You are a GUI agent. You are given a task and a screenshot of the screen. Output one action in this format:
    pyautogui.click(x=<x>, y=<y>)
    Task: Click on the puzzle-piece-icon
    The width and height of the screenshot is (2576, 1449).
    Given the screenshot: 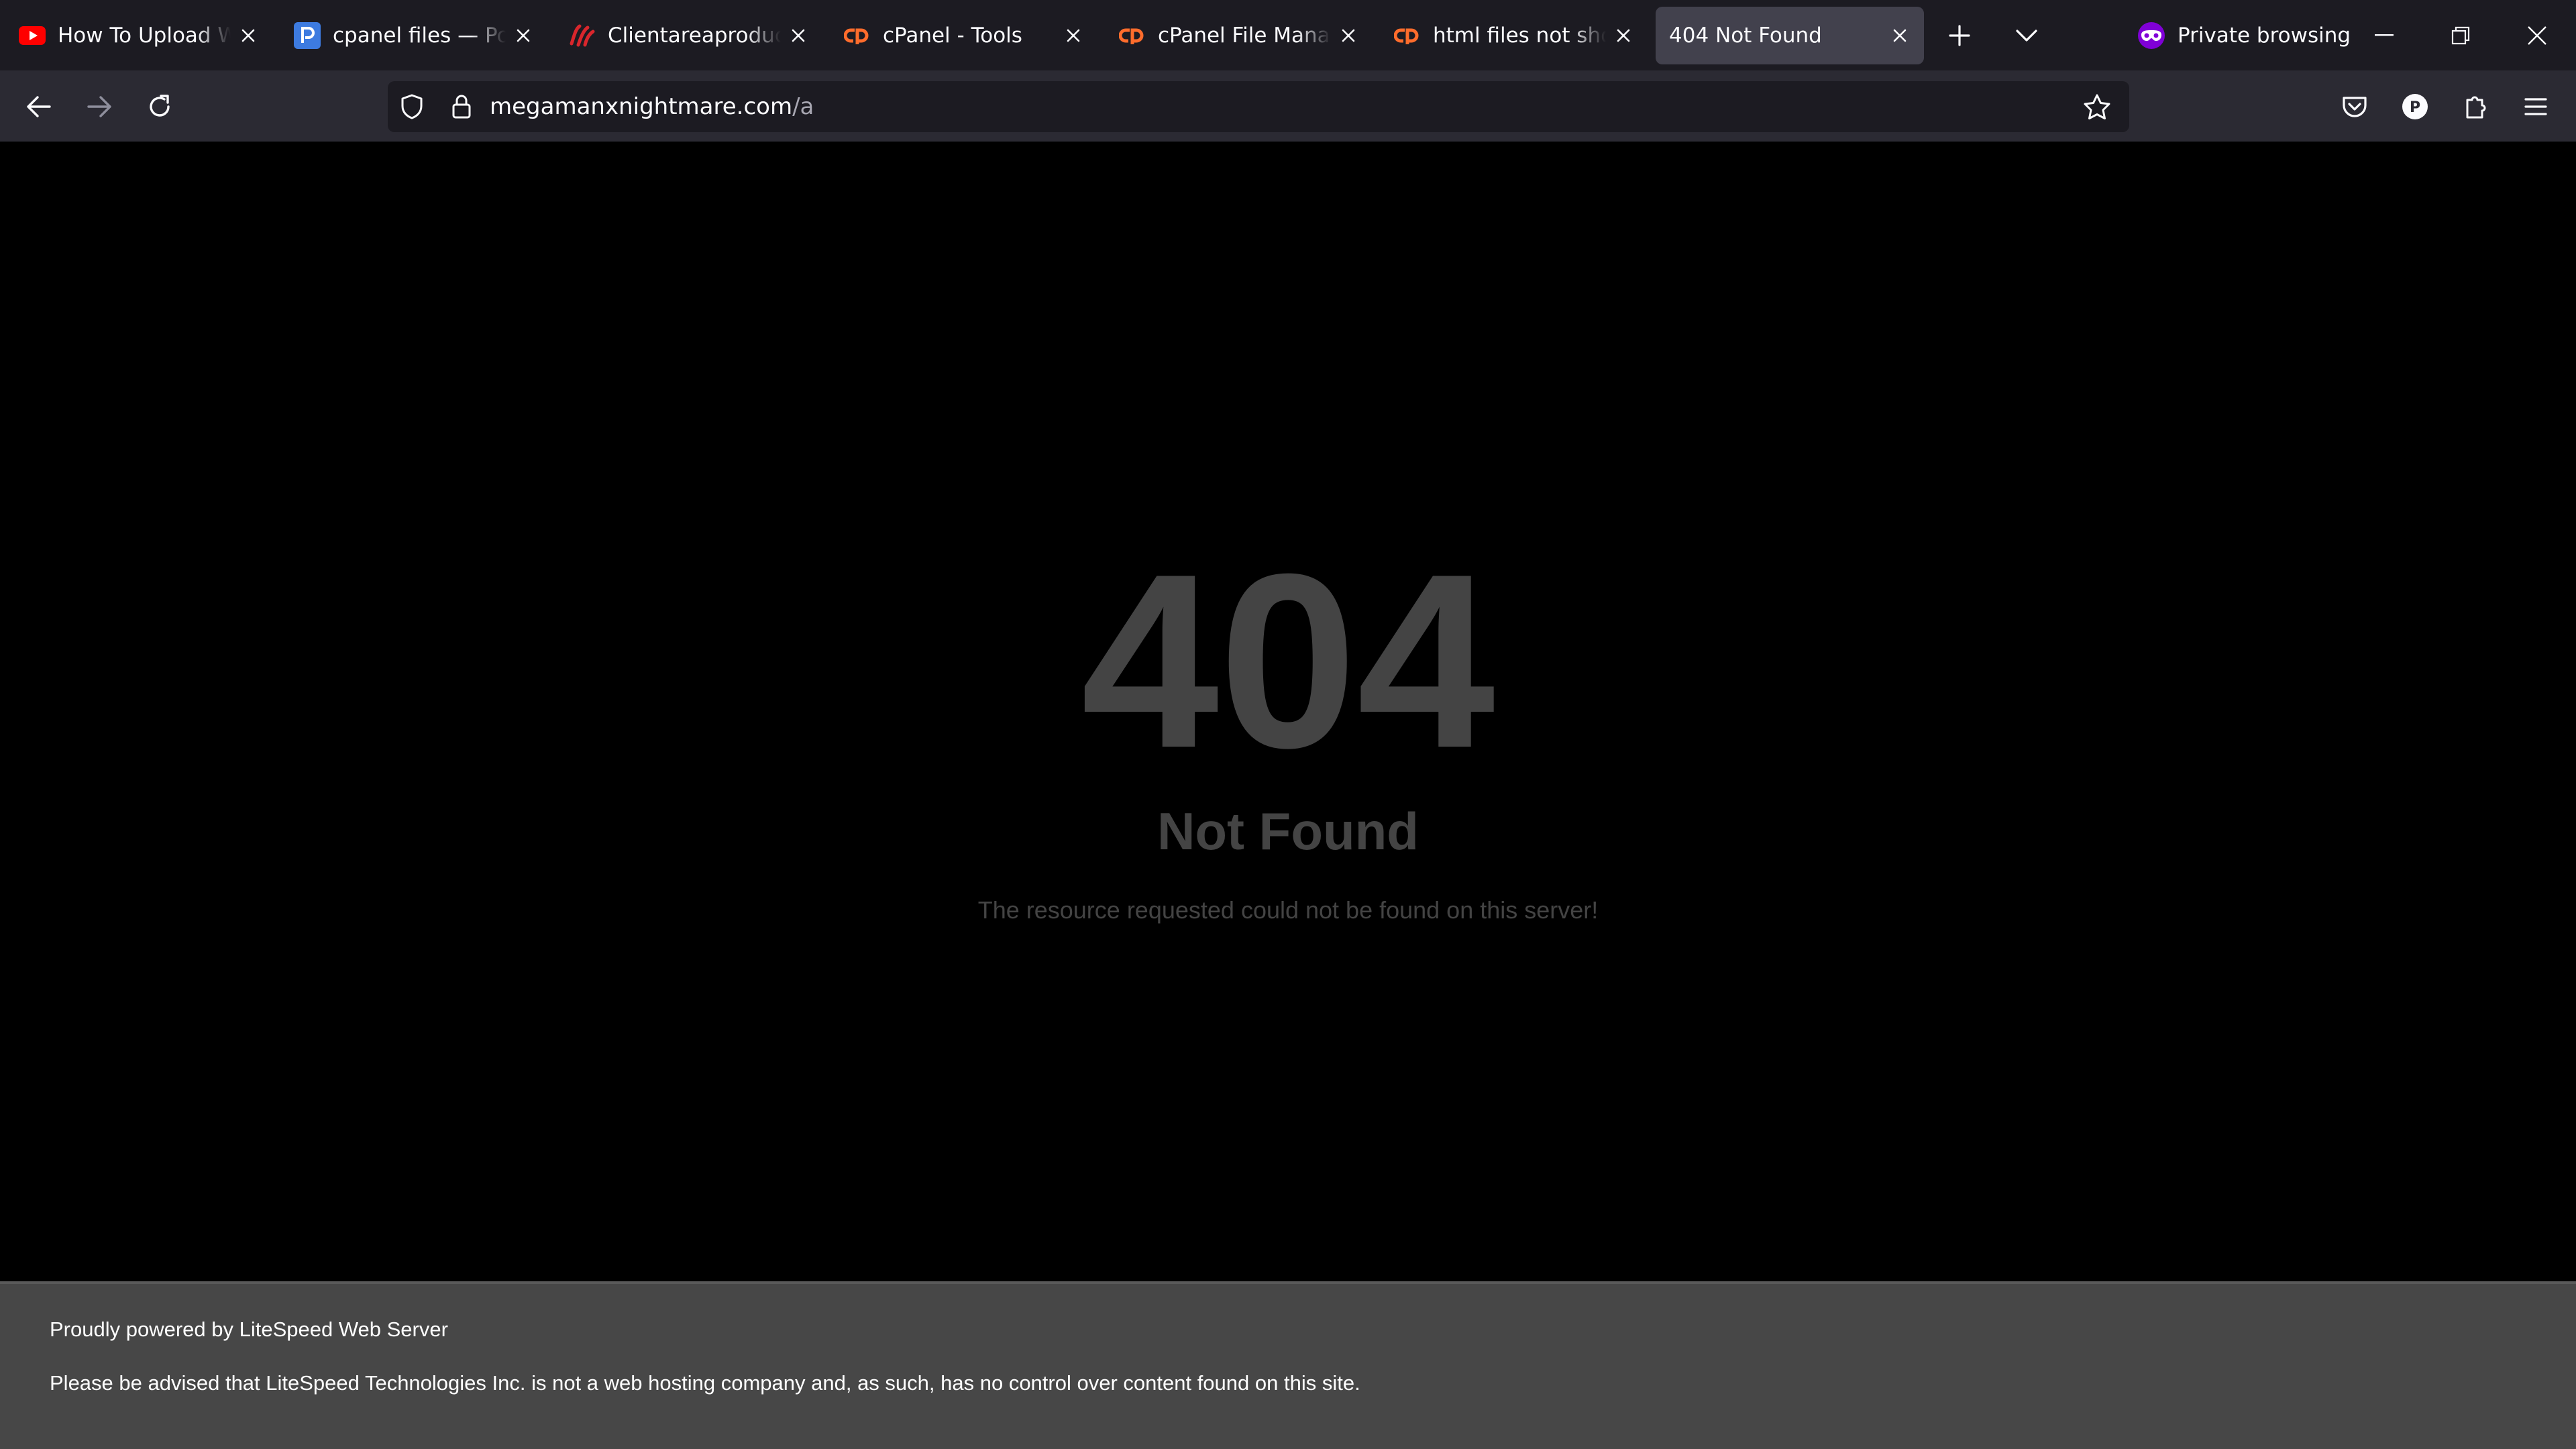 What is the action you would take?
    pyautogui.click(x=2476, y=107)
    